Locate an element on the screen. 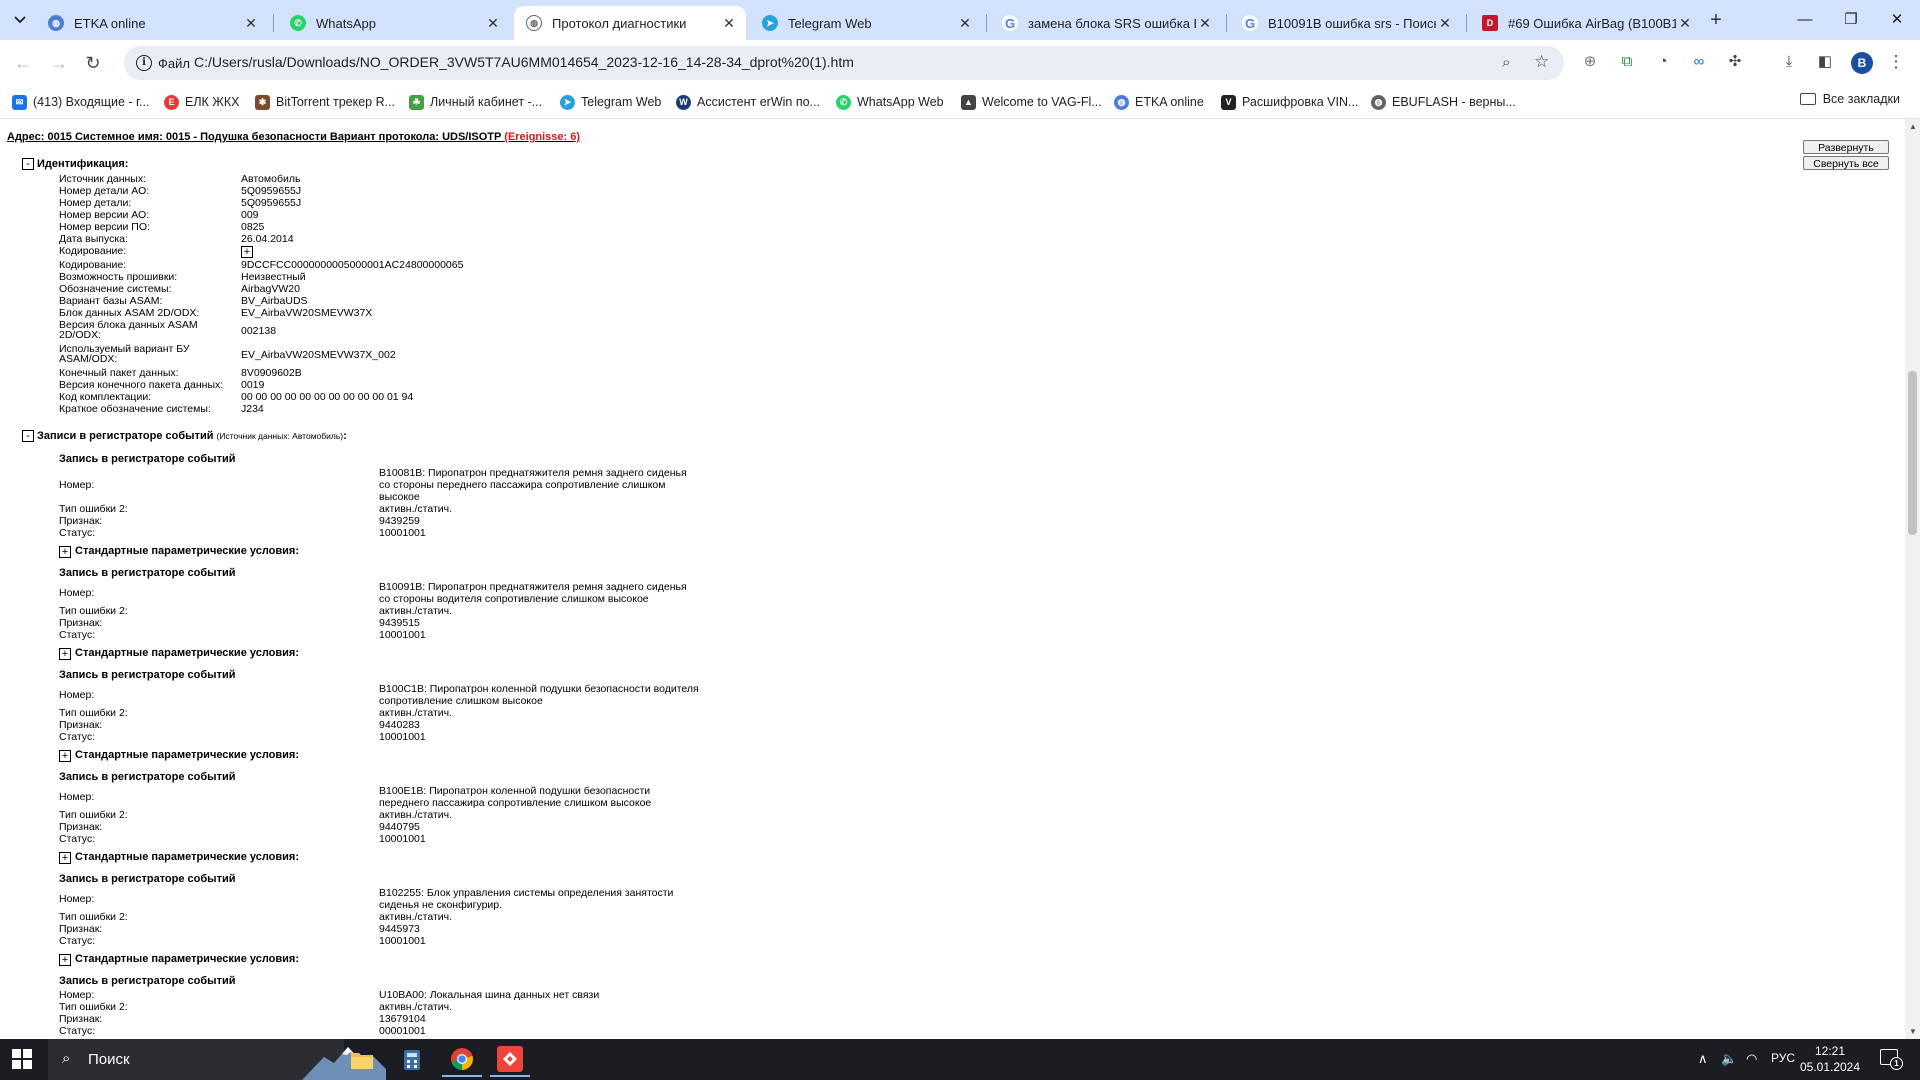 This screenshot has width=1920, height=1080. vpn-extension-icon: ∞ is located at coordinates (1699, 62).